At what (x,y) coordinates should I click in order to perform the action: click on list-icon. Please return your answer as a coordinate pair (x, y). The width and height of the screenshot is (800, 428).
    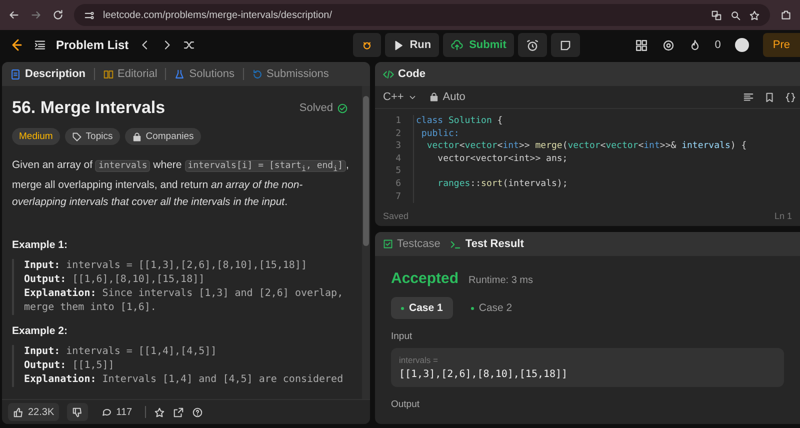
    Looking at the image, I should click on (40, 45).